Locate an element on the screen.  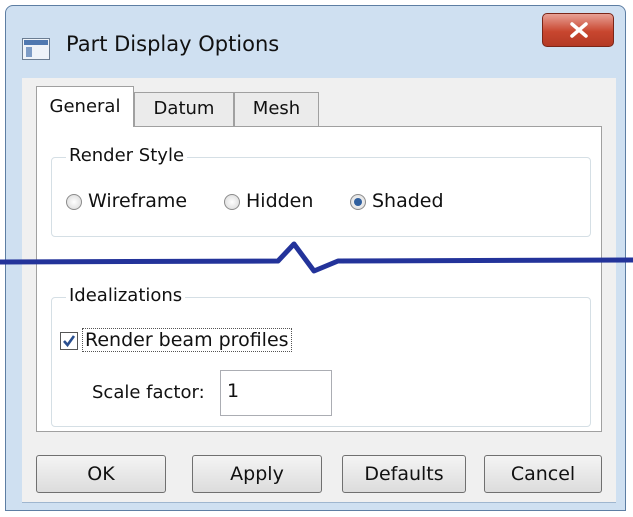
cancel-button: Cancel is located at coordinates (543, 474).